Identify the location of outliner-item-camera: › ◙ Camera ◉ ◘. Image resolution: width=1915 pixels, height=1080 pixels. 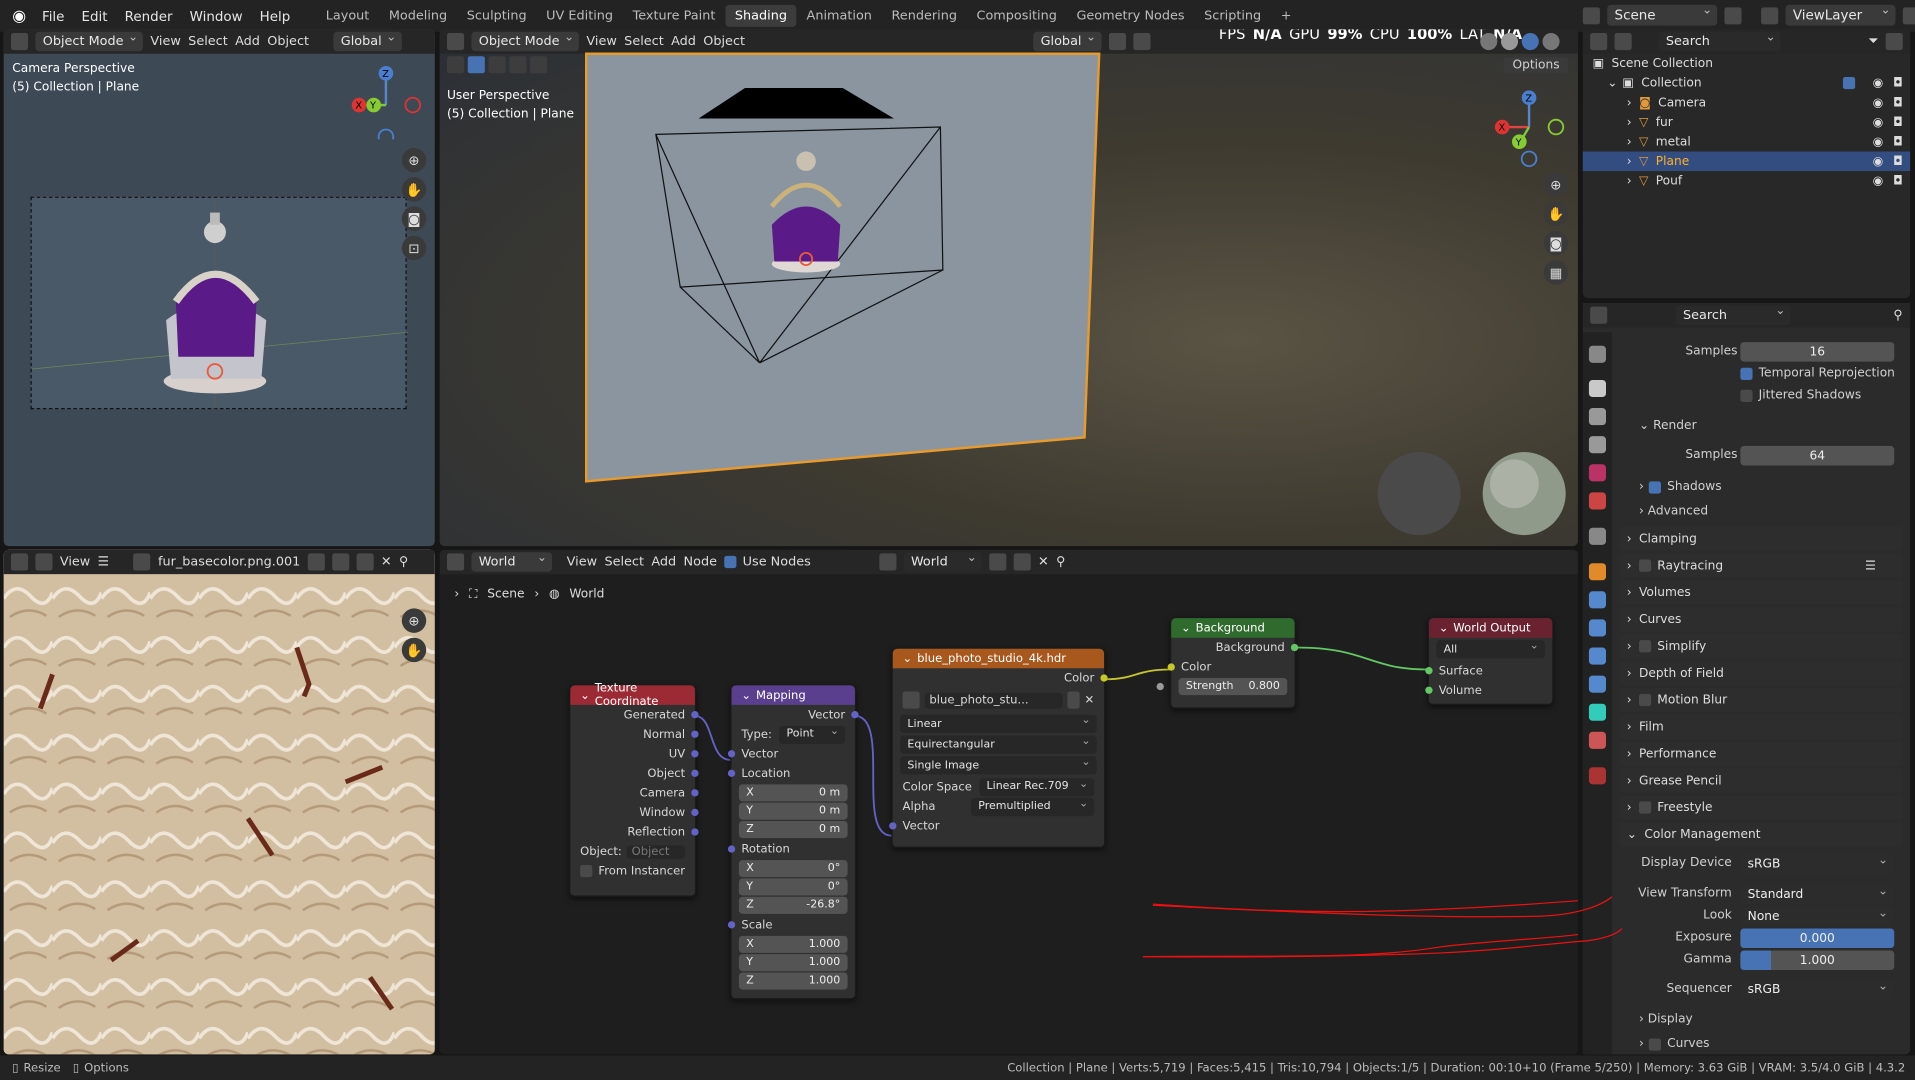
(1746, 103).